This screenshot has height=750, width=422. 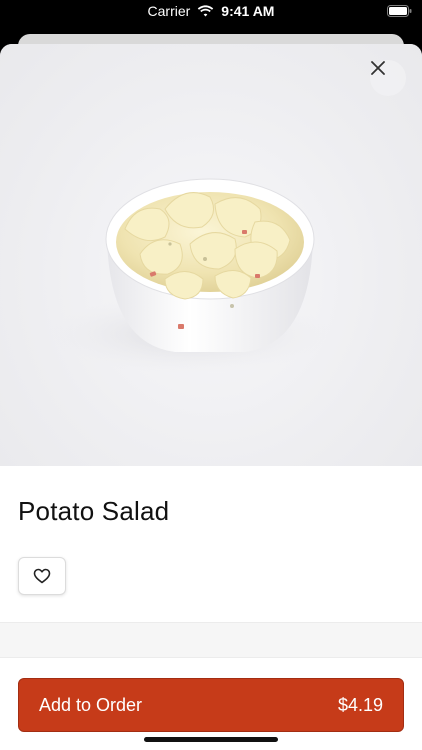 I want to click on status-center: Carrier 9:41 AM, so click(x=211, y=11).